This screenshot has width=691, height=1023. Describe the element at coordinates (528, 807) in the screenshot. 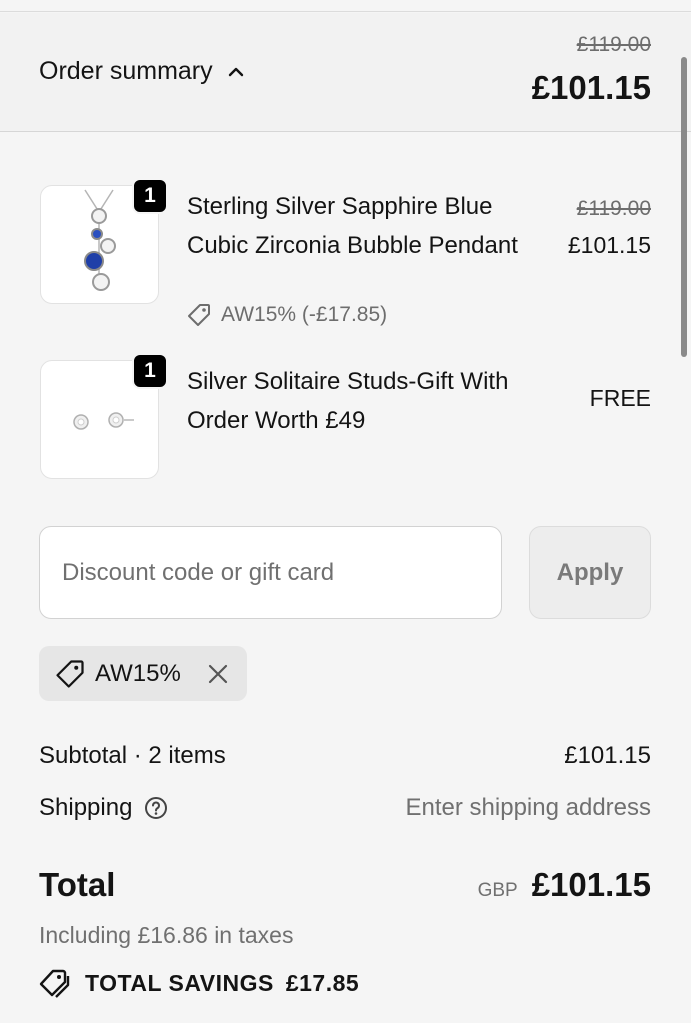

I see `shipping-value: Enter shipping address` at that location.